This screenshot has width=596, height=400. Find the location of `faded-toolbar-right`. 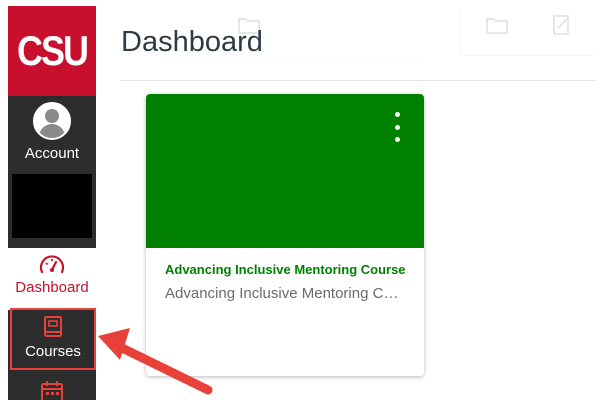

faded-toolbar-right is located at coordinates (528, 32).